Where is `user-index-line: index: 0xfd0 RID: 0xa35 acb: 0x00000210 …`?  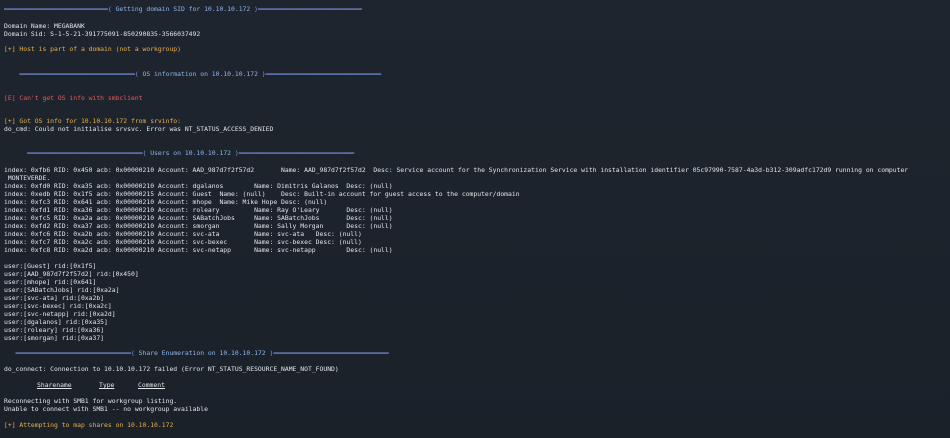 user-index-line: index: 0xfd0 RID: 0xa35 acb: 0x00000210 … is located at coordinates (198, 186).